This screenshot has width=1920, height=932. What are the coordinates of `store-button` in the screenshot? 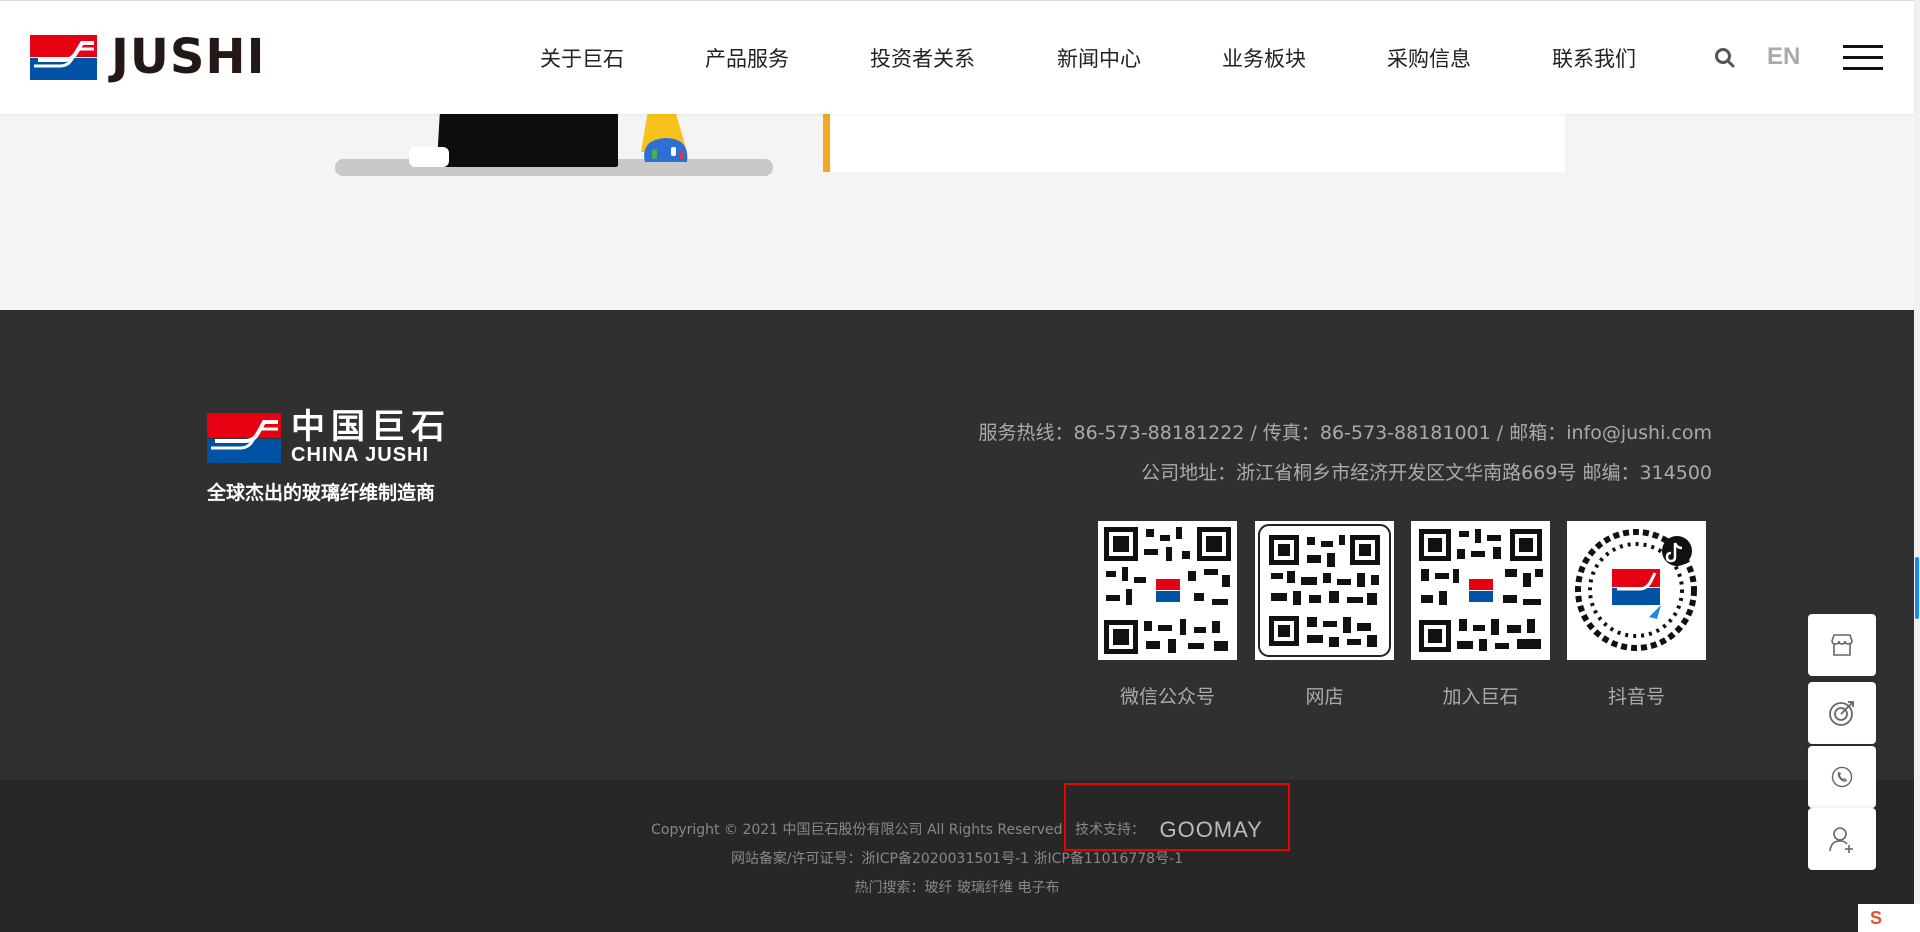 It's located at (1842, 645).